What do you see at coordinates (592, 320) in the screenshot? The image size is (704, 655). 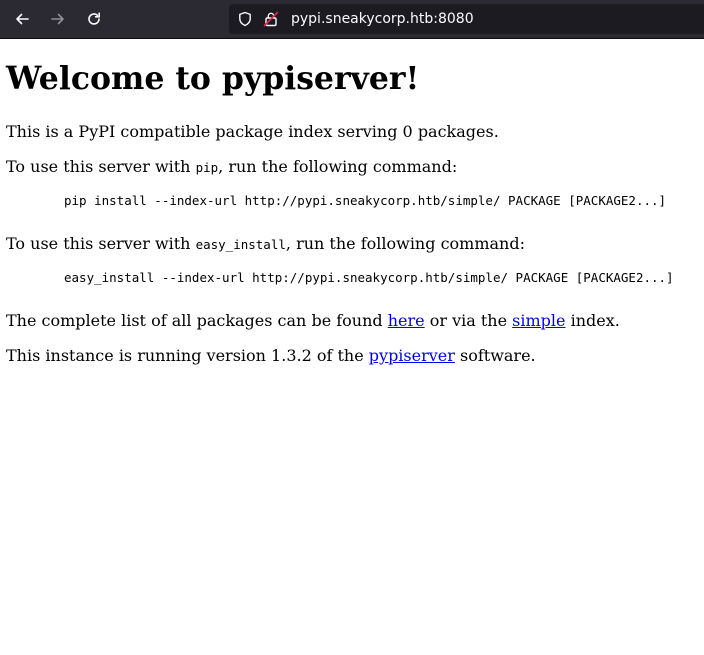 I see `list-suffix: index.` at bounding box center [592, 320].